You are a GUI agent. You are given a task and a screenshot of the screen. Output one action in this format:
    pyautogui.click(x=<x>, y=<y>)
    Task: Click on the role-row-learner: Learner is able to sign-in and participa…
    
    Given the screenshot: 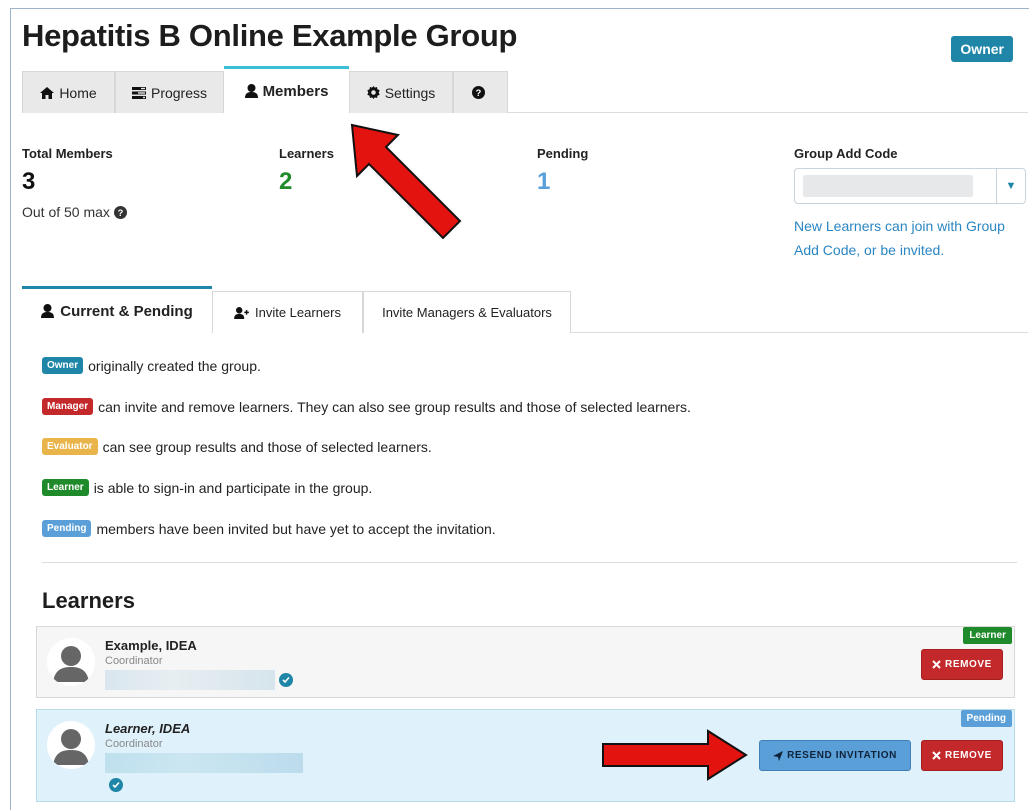 What is the action you would take?
    pyautogui.click(x=207, y=487)
    